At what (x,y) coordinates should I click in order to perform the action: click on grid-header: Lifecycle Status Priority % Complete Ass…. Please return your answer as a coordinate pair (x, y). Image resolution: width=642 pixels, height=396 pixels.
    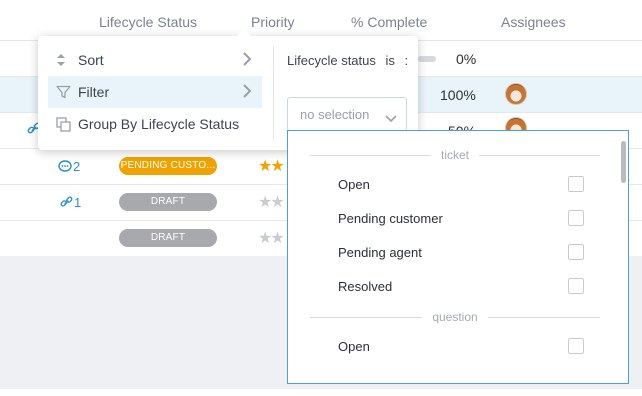
    Looking at the image, I should click on (321, 20).